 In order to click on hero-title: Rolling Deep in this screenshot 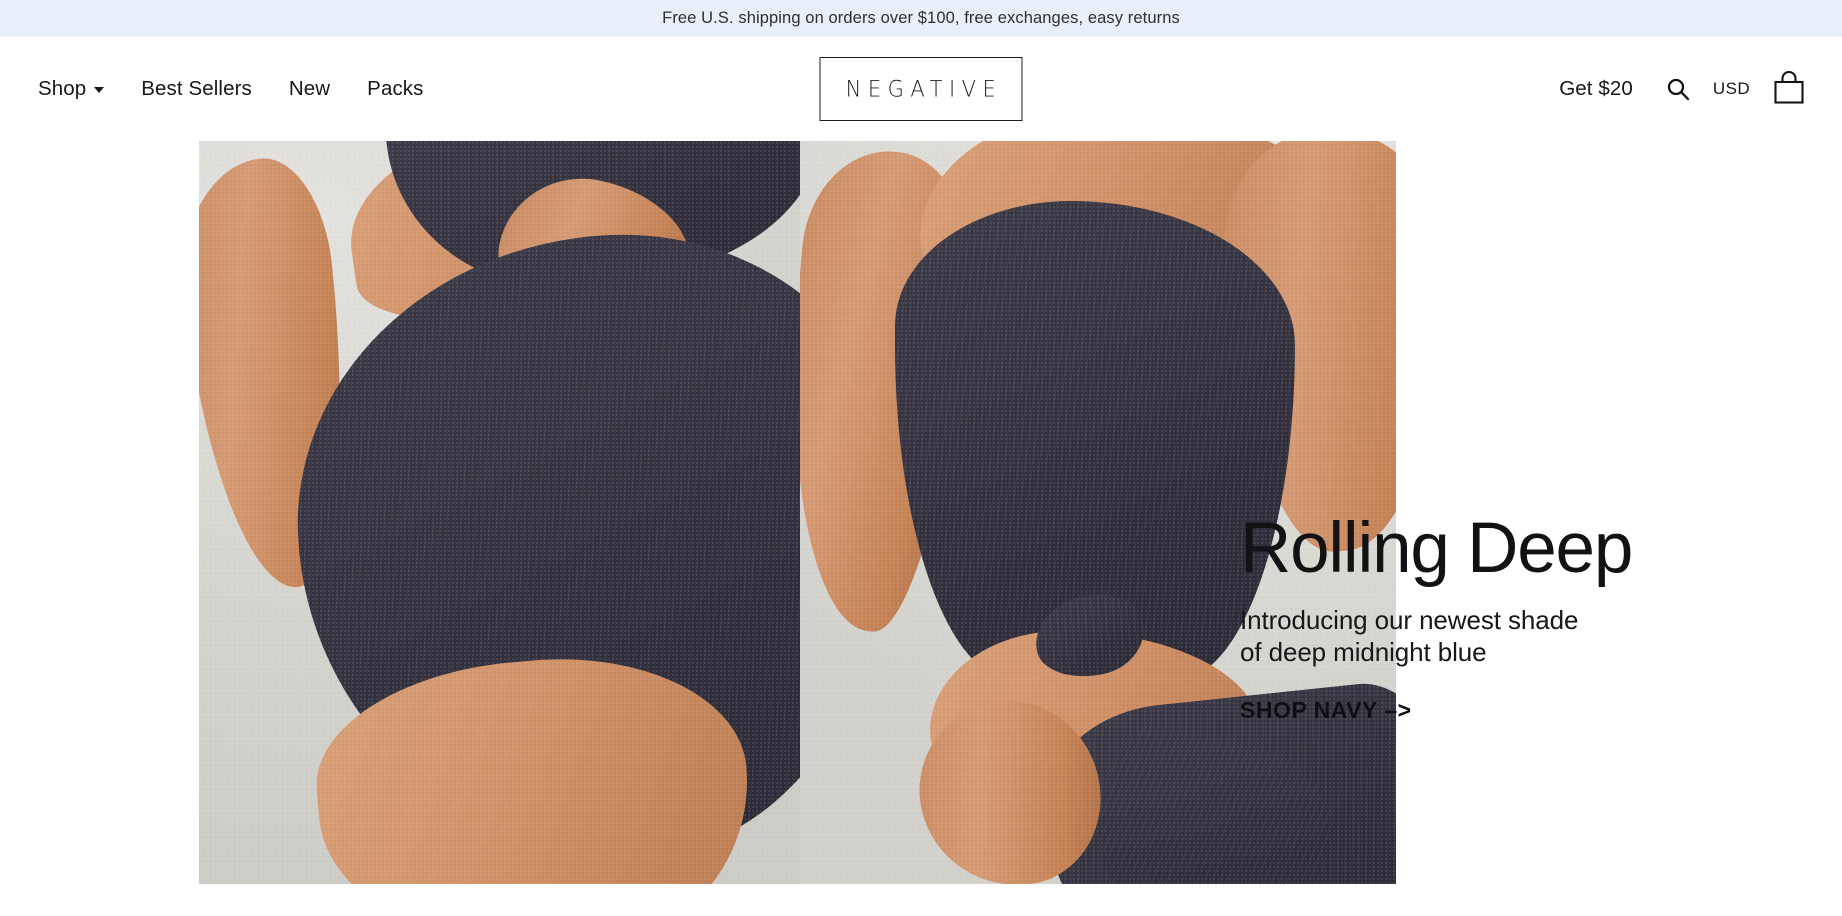, I will do `click(1436, 548)`.